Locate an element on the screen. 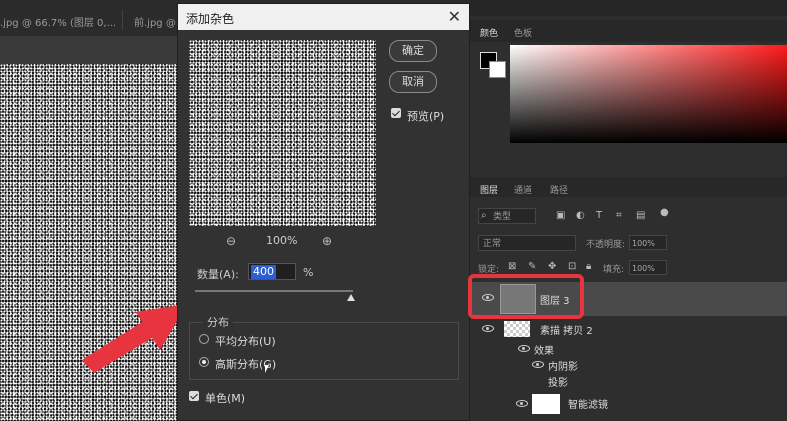 This screenshot has height=421, width=787. zoom-level: 100% is located at coordinates (282, 240).